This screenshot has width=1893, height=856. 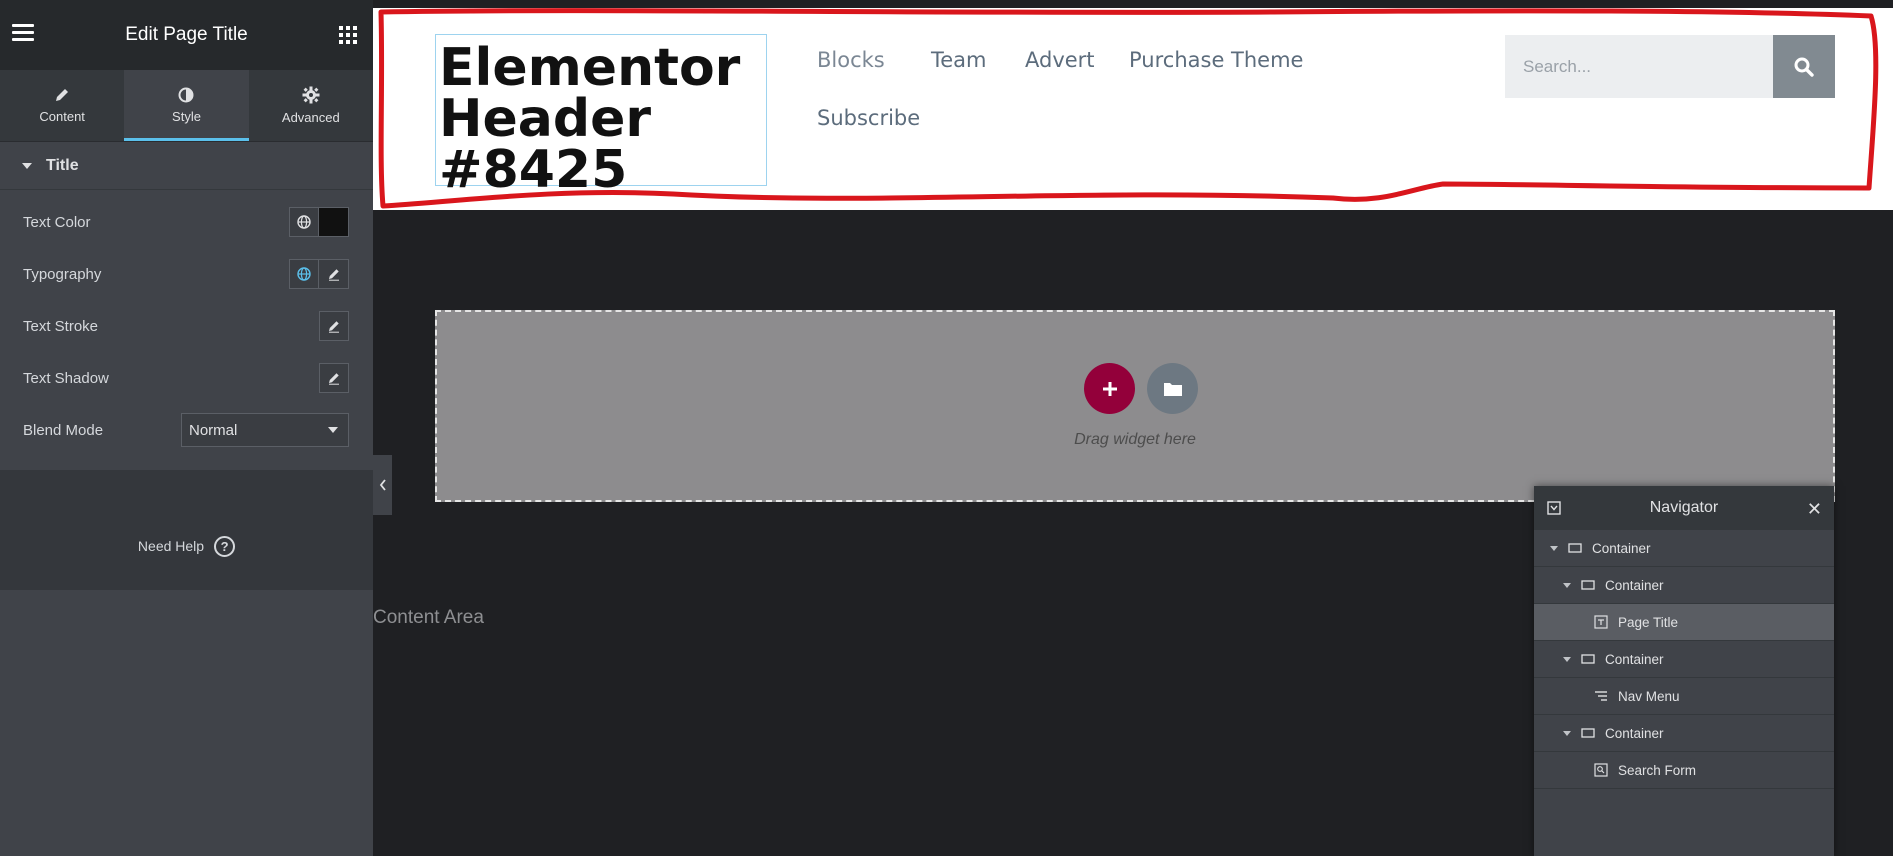 I want to click on search-form-icon, so click(x=1601, y=770).